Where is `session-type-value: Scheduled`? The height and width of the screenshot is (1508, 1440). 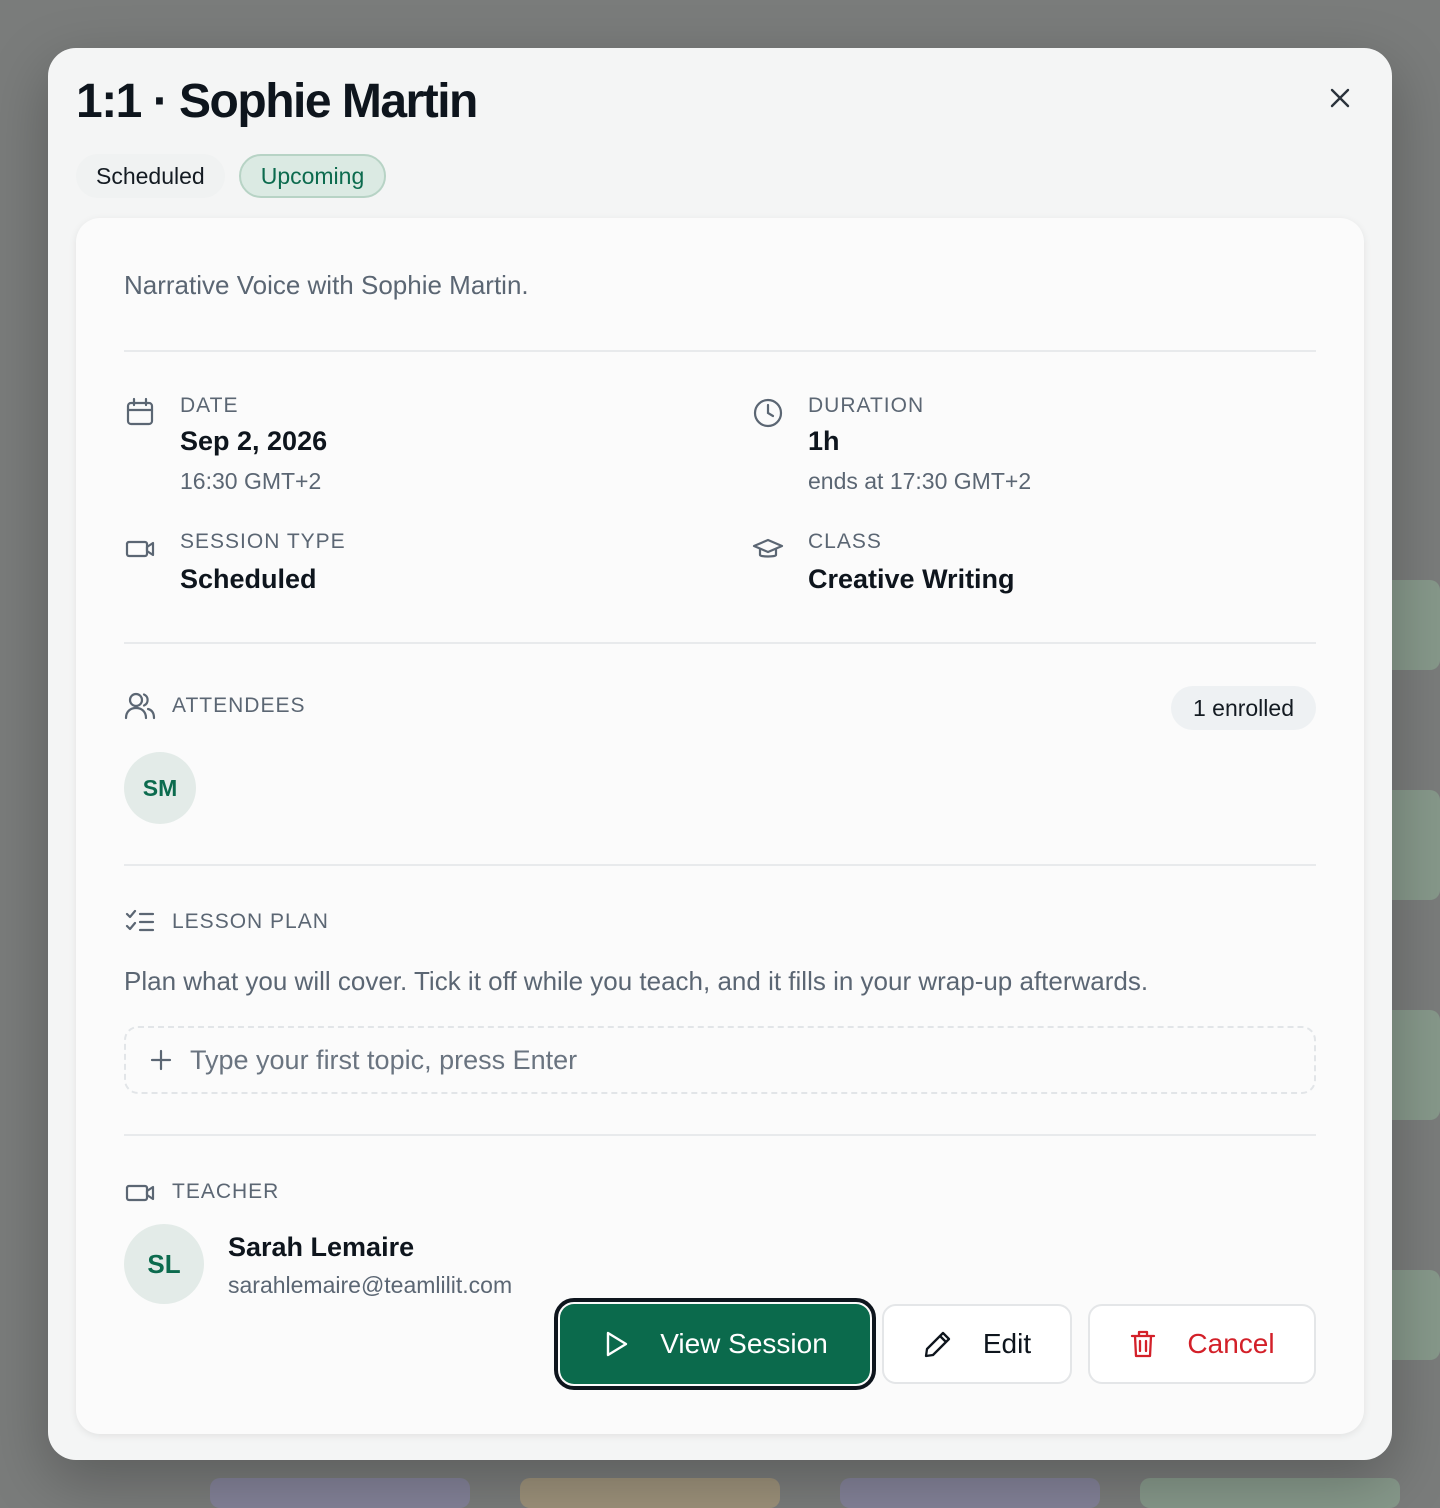
session-type-value: Scheduled is located at coordinates (248, 579).